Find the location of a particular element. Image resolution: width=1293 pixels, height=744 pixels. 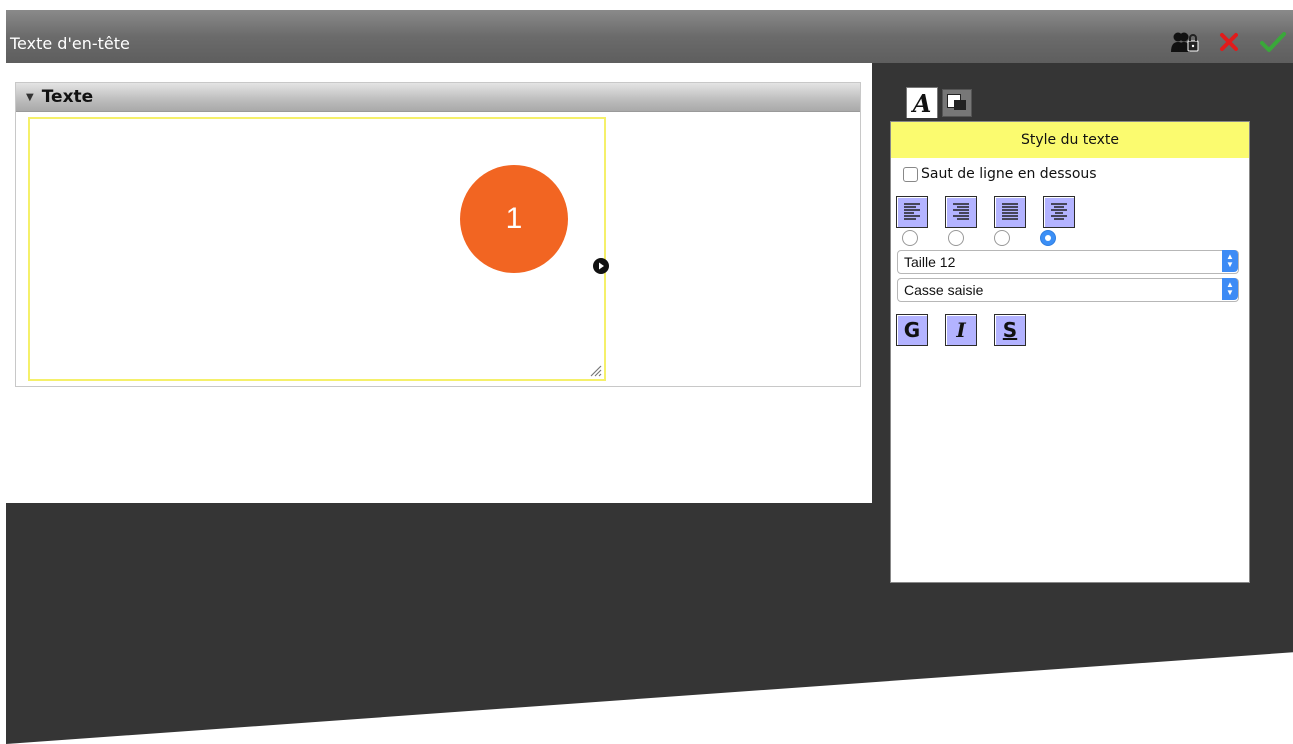

style-header: Style du texte is located at coordinates (1070, 140).